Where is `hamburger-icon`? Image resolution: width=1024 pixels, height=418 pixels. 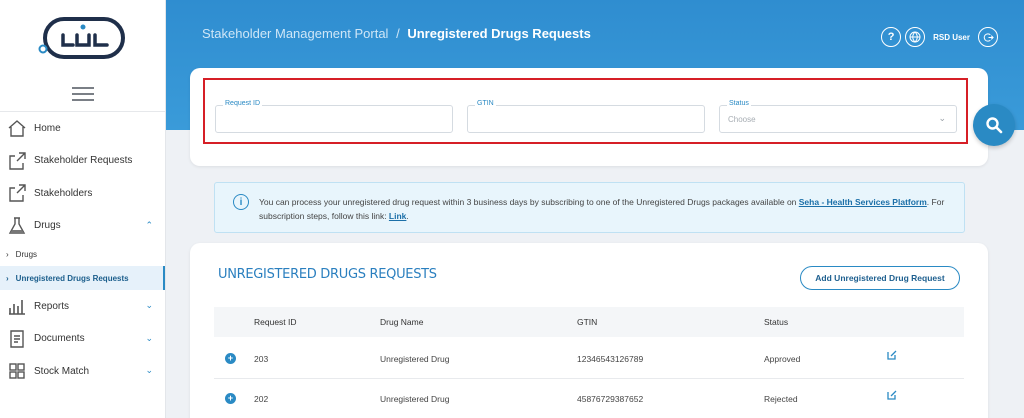 hamburger-icon is located at coordinates (82, 94).